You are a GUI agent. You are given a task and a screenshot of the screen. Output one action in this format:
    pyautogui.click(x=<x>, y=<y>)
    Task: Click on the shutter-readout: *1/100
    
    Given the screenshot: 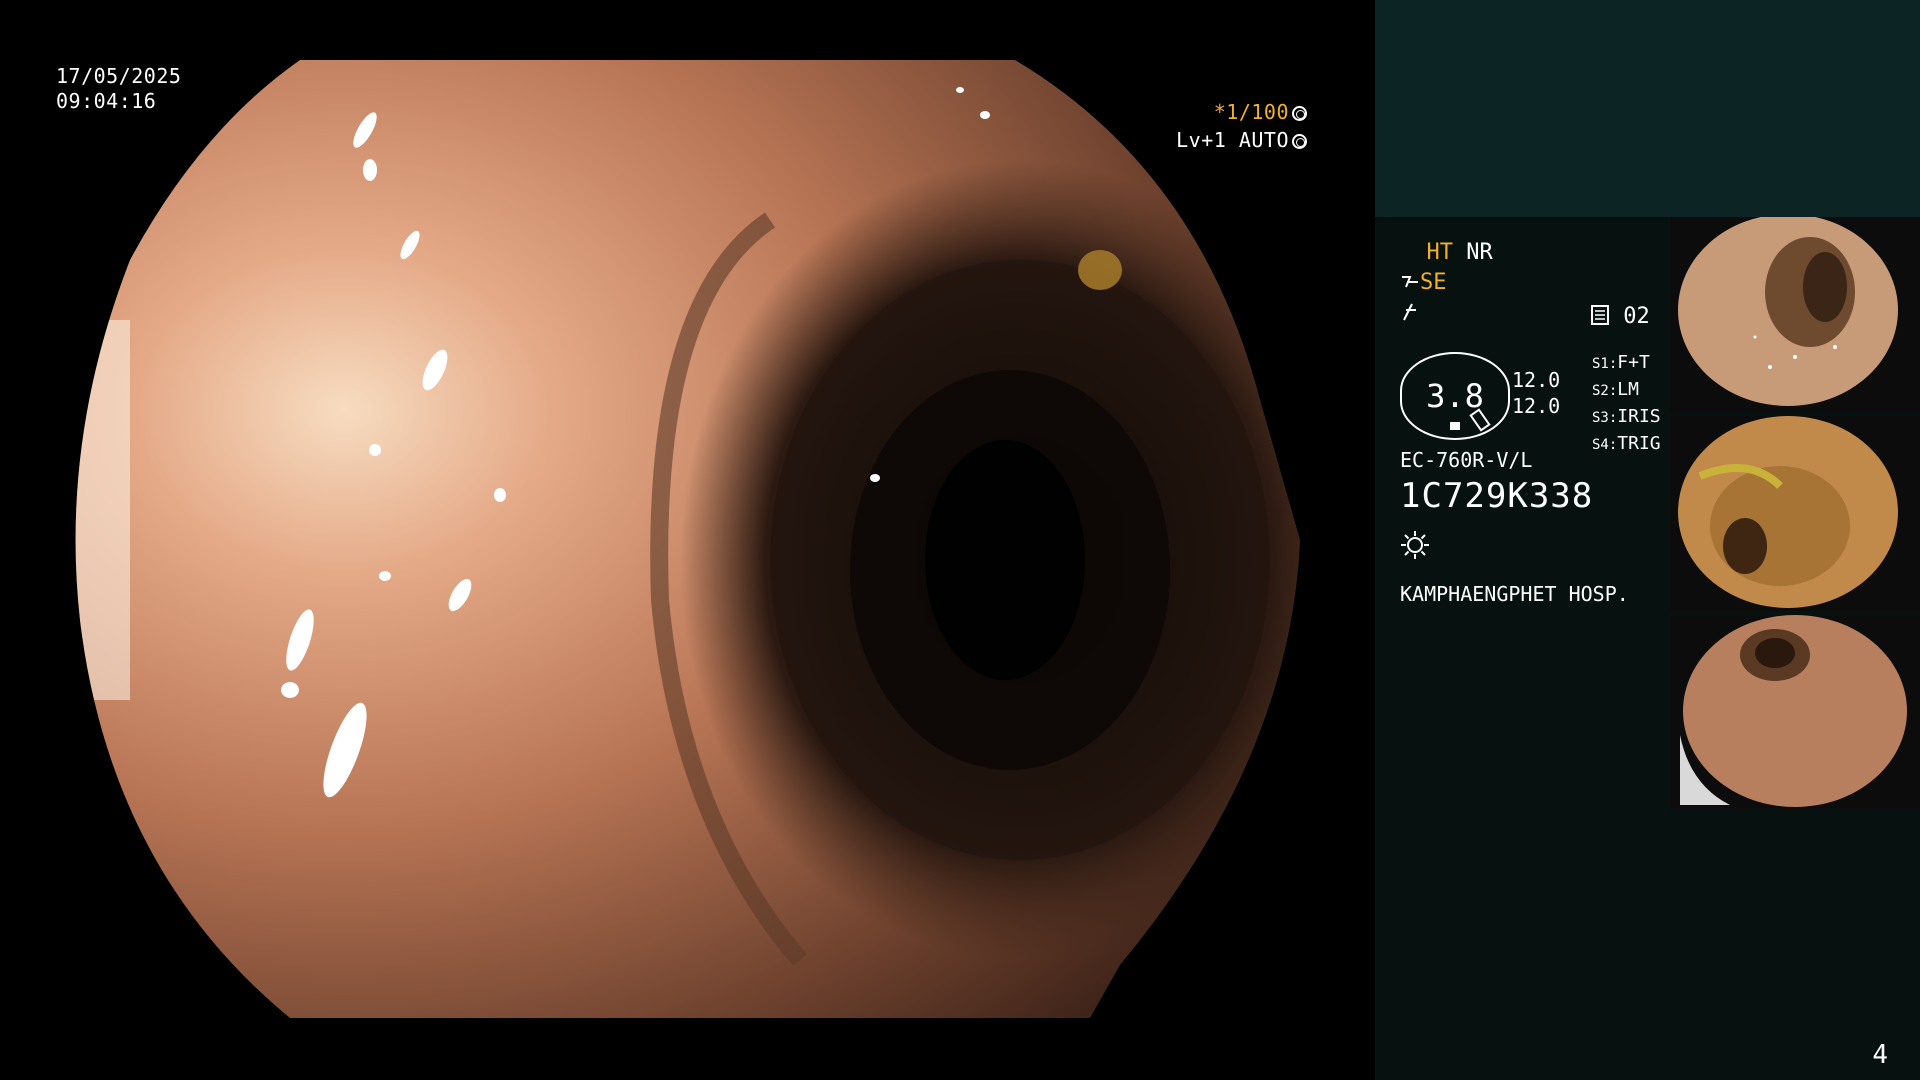 What is the action you would take?
    pyautogui.click(x=1260, y=112)
    